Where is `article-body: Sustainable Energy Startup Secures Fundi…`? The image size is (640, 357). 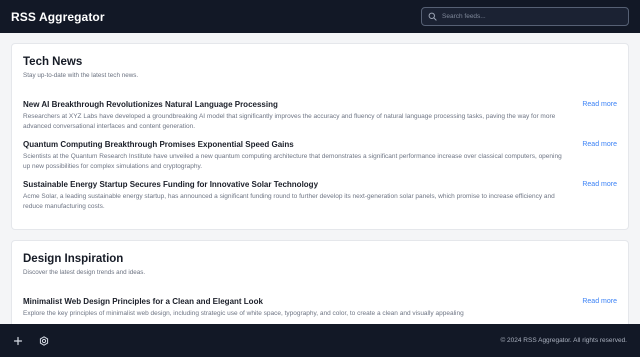
article-body: Sustainable Energy Startup Secures Fundi… is located at coordinates (295, 196).